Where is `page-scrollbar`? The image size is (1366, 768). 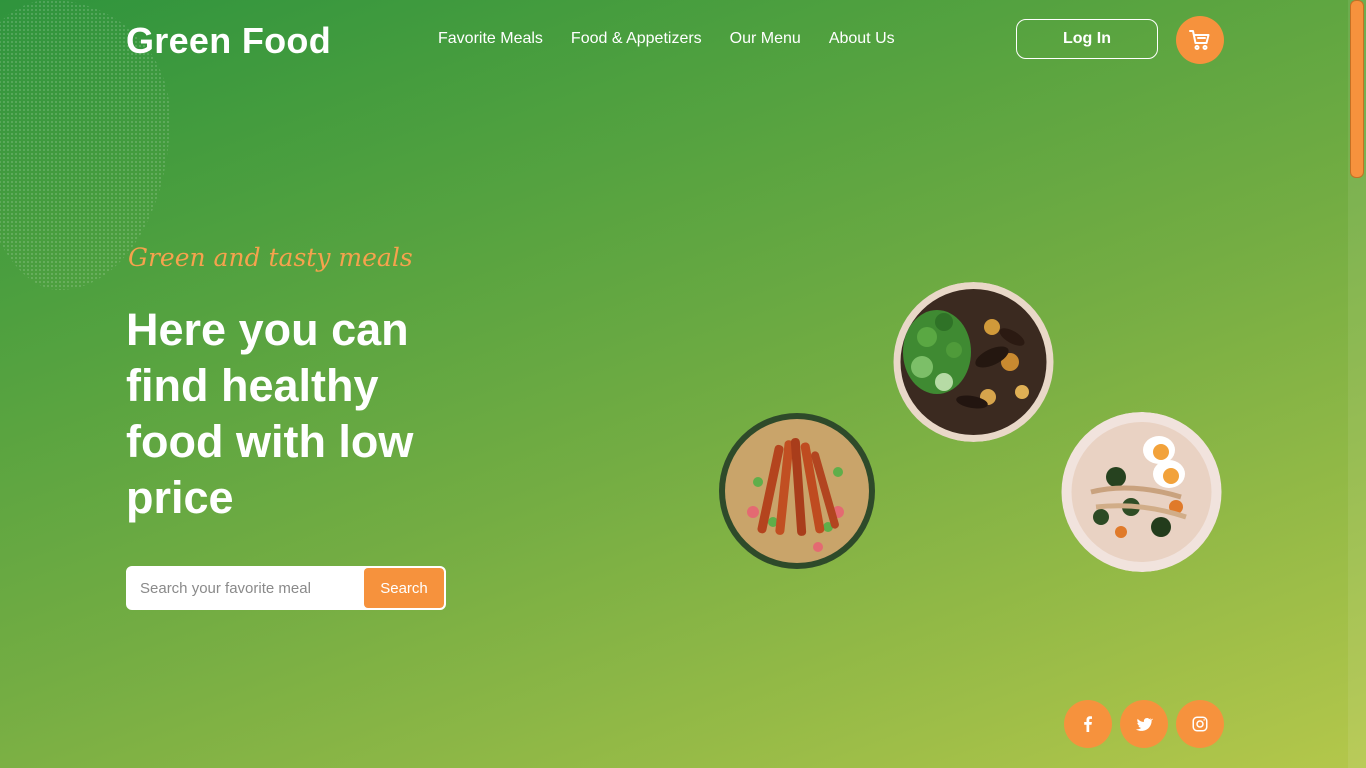 page-scrollbar is located at coordinates (1357, 384).